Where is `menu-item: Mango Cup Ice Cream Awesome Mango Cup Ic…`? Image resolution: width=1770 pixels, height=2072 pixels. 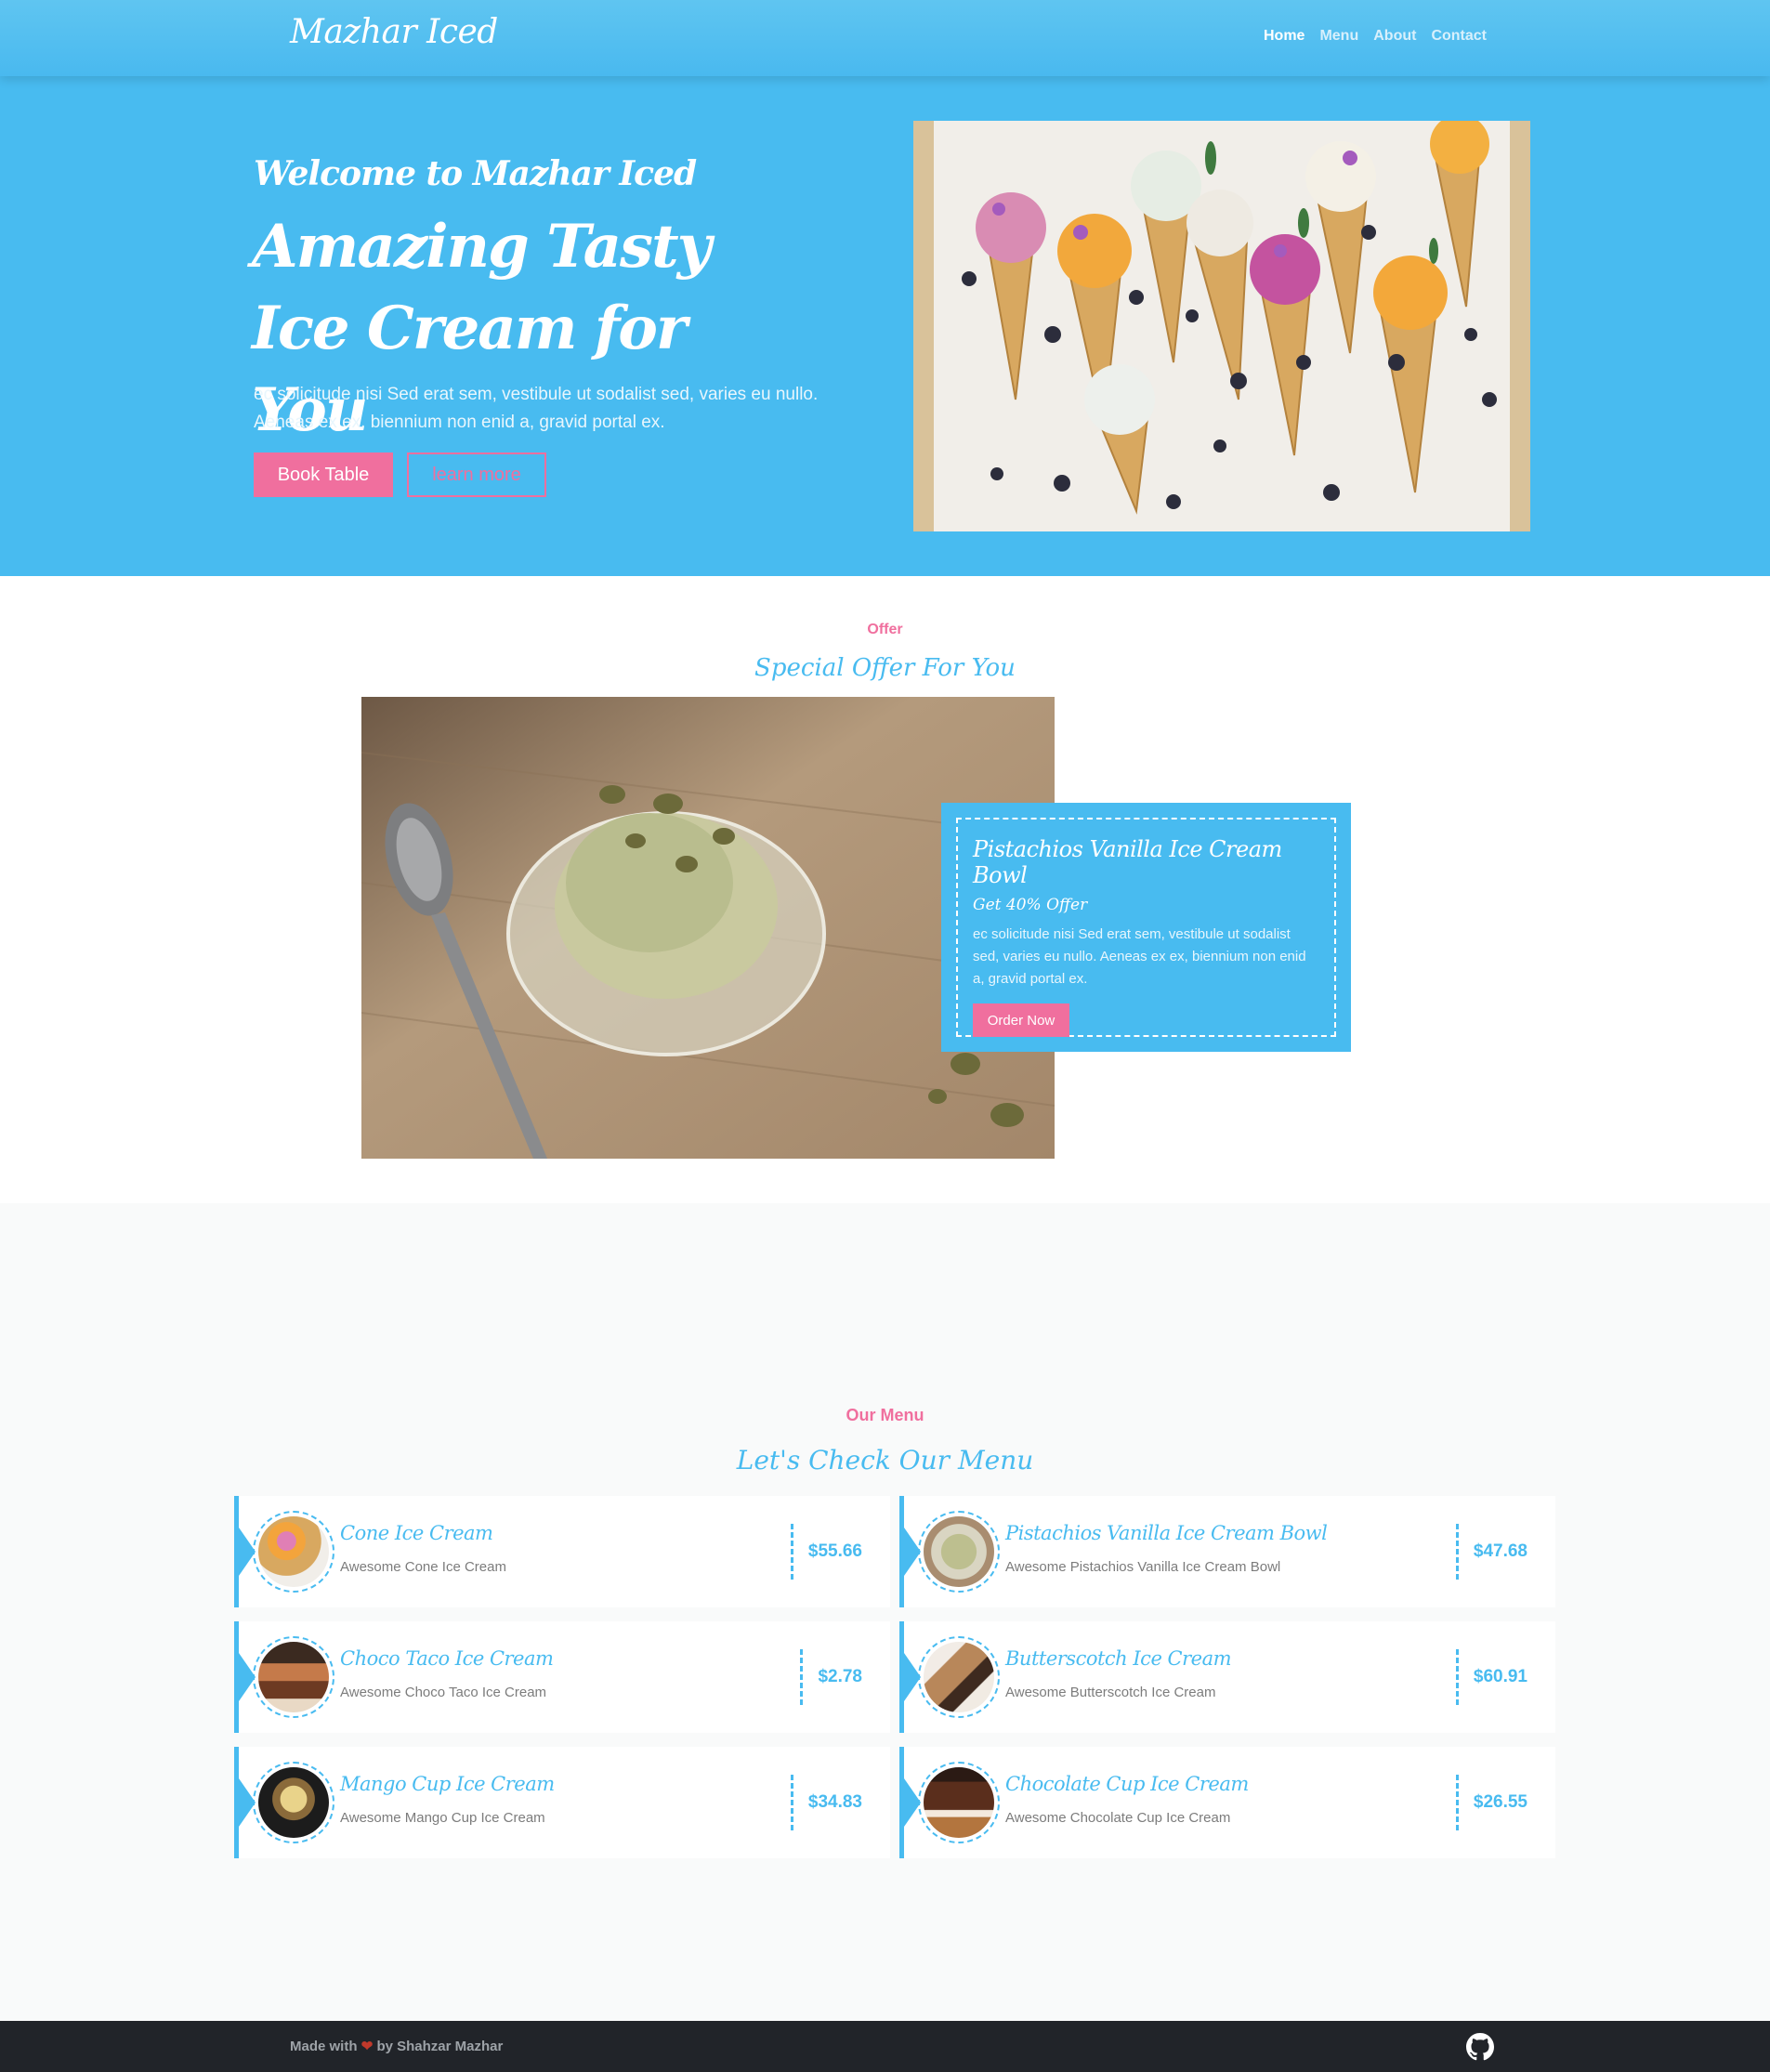 menu-item: Mango Cup Ice Cream Awesome Mango Cup Ic… is located at coordinates (562, 1802).